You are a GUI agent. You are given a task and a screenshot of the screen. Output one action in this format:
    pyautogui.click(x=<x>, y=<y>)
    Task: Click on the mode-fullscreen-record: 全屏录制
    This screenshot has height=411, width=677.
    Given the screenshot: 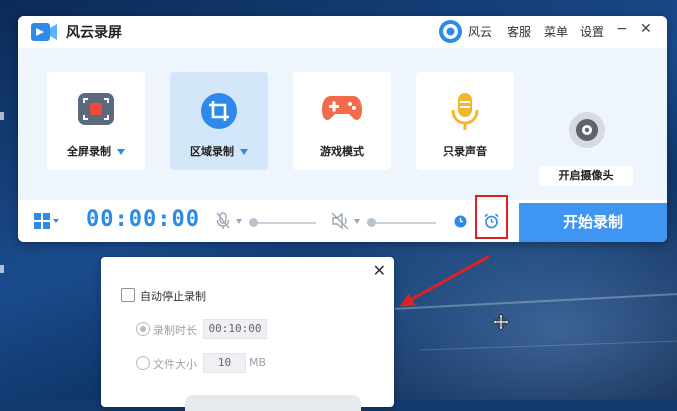 What is the action you would take?
    pyautogui.click(x=96, y=121)
    